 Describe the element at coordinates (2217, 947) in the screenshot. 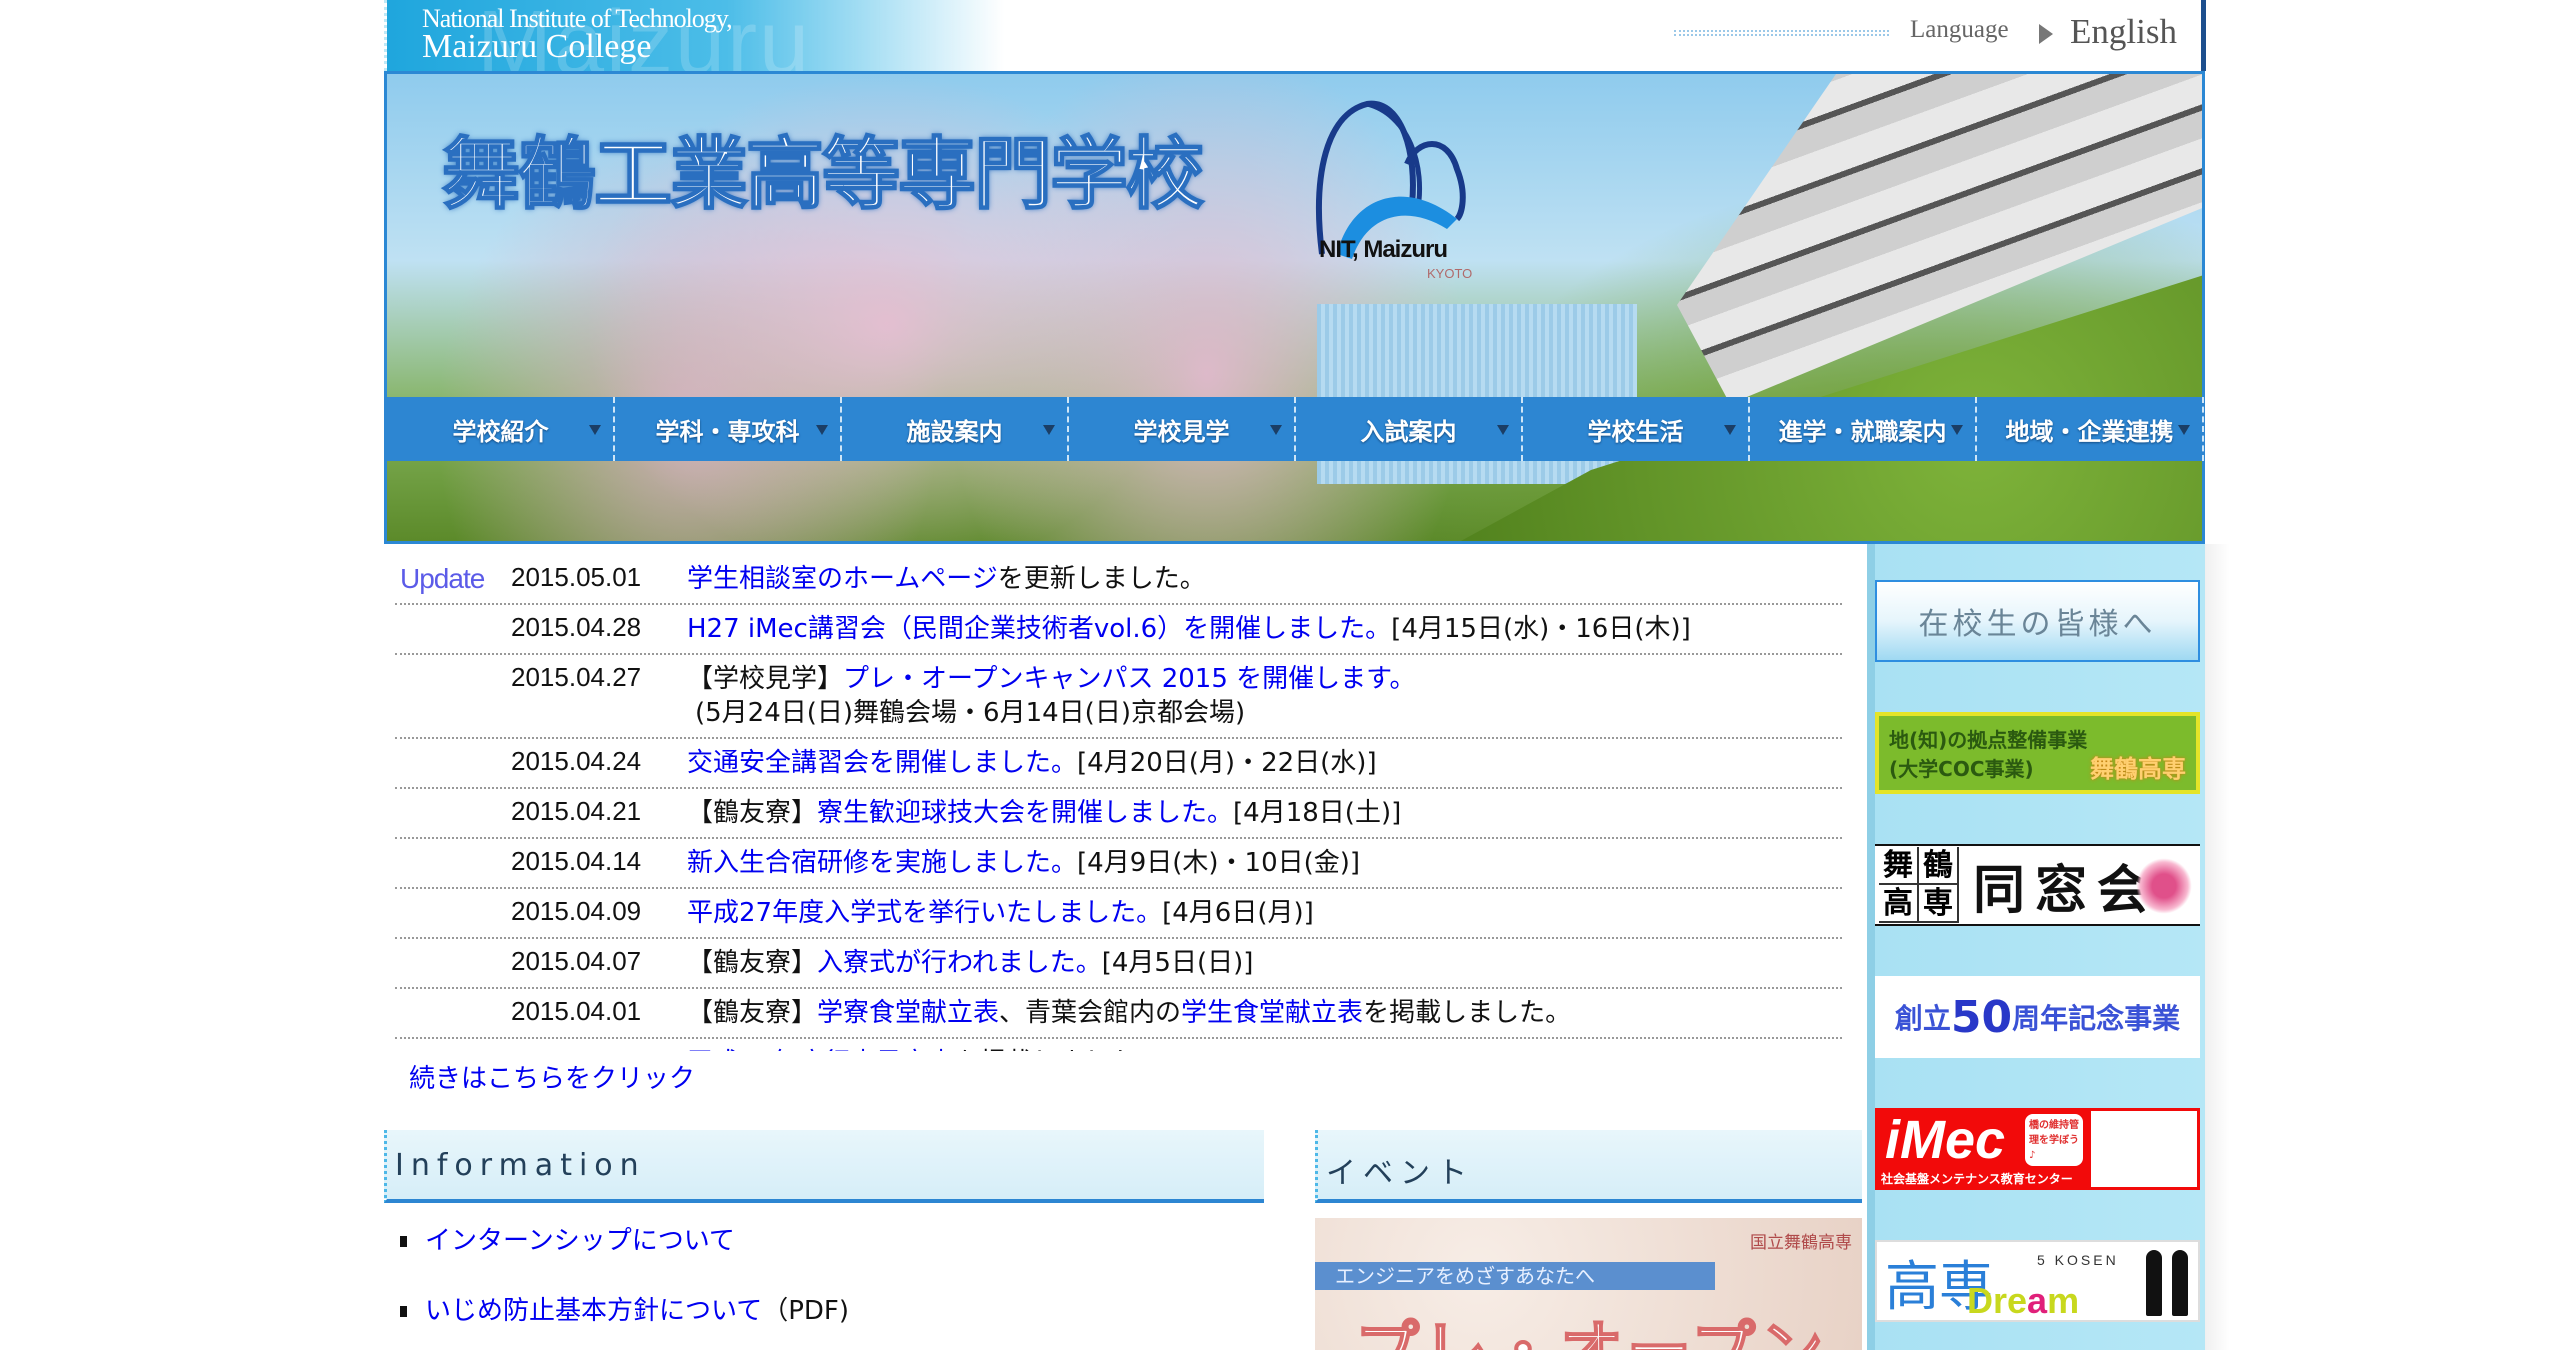

I see `page-shadow` at that location.